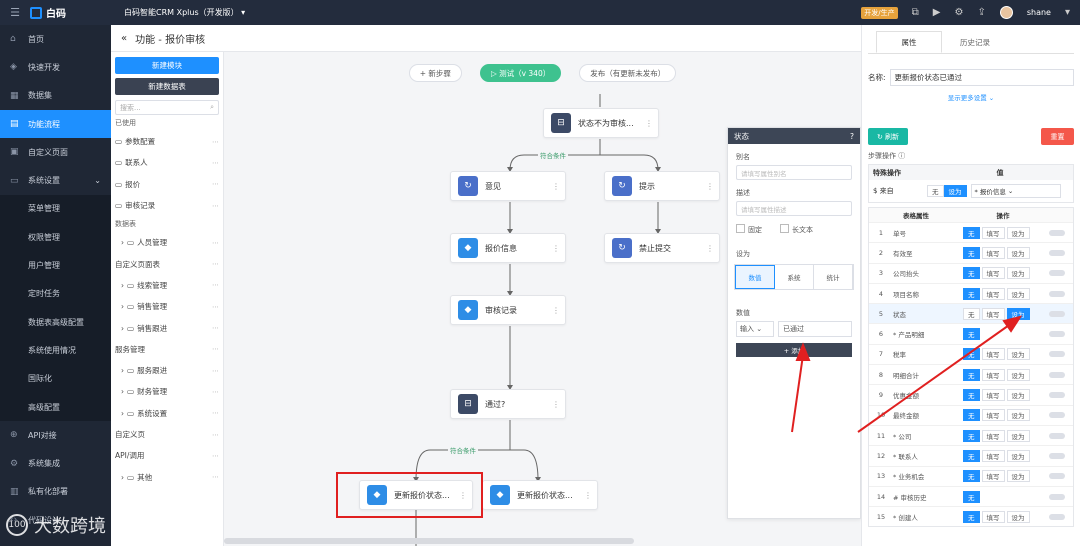  I want to click on table-item: › ▭ 销售跟进 ⋯, so click(167, 327).